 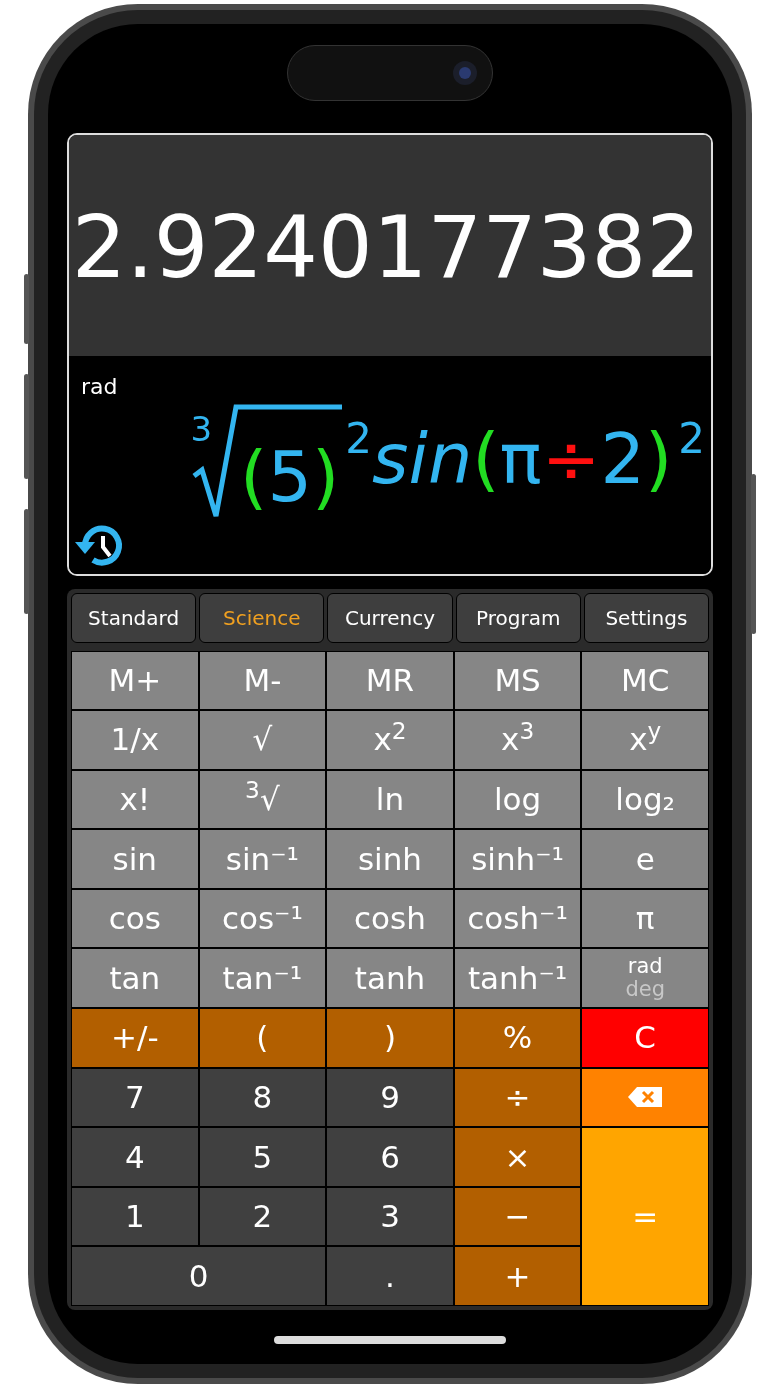 What do you see at coordinates (517, 1097) in the screenshot?
I see `calculator-key: ÷` at bounding box center [517, 1097].